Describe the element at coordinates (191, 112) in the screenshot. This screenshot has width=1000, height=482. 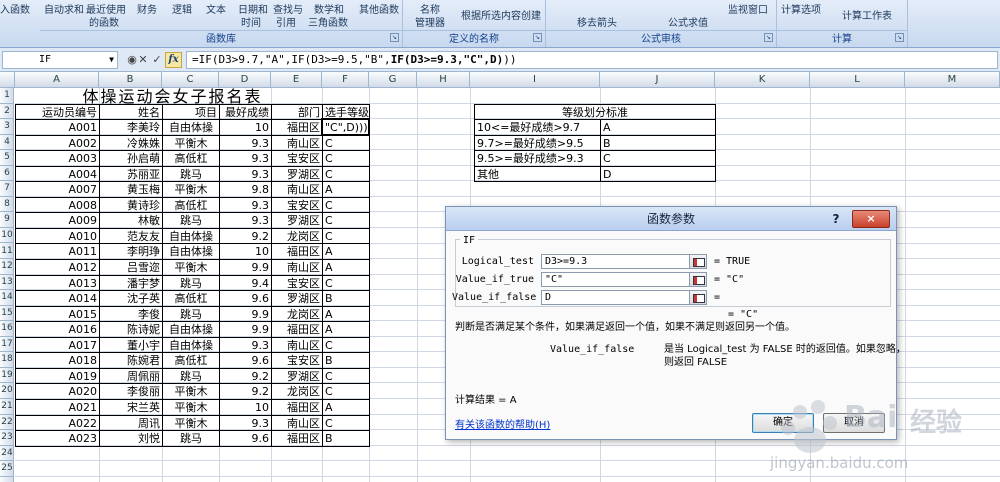
I see `table-header-cell: 项目` at that location.